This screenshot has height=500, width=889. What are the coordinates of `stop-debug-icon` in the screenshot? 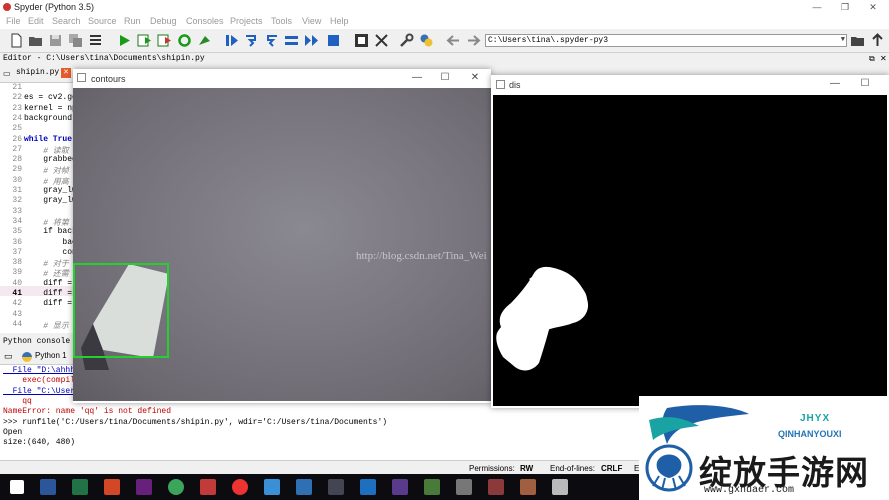 It's located at (333, 40).